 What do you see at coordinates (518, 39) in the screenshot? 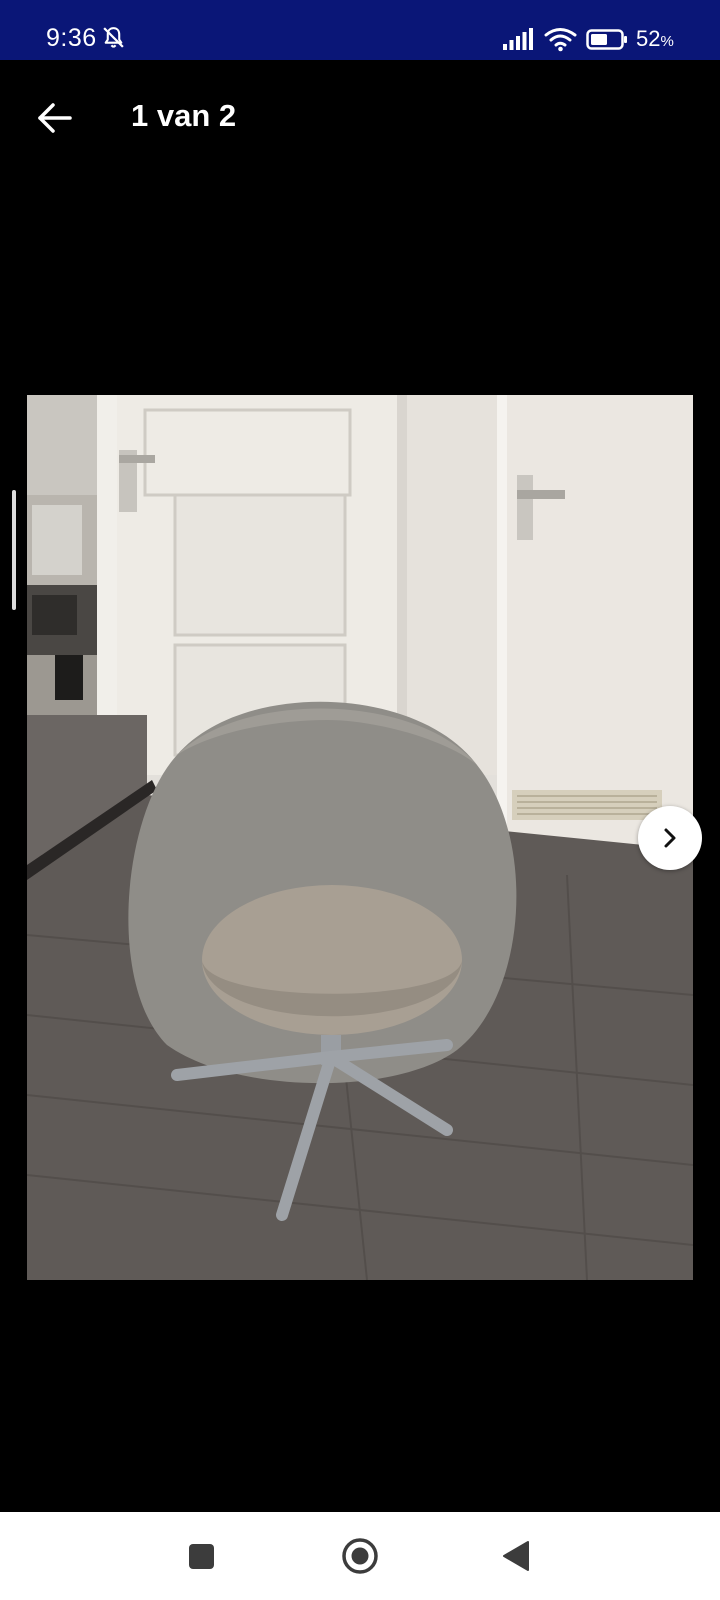
I see `signal-icon` at bounding box center [518, 39].